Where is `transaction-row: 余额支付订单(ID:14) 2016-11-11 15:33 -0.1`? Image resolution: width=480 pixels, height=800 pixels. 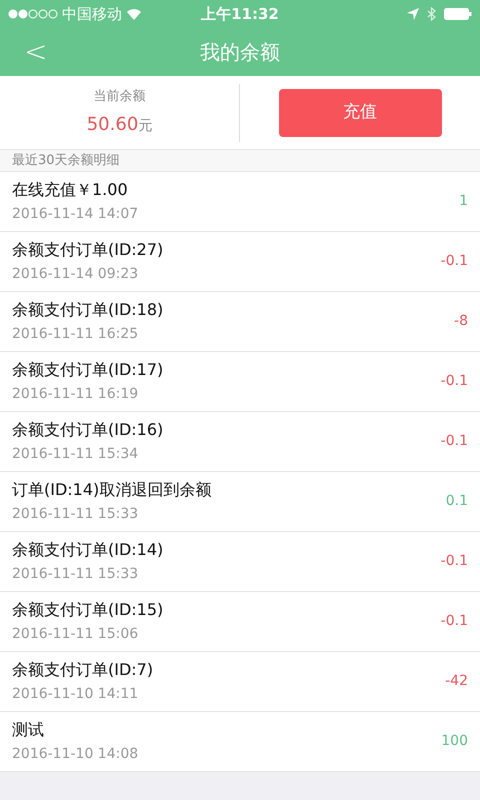 transaction-row: 余额支付订单(ID:14) 2016-11-11 15:33 -0.1 is located at coordinates (240, 562).